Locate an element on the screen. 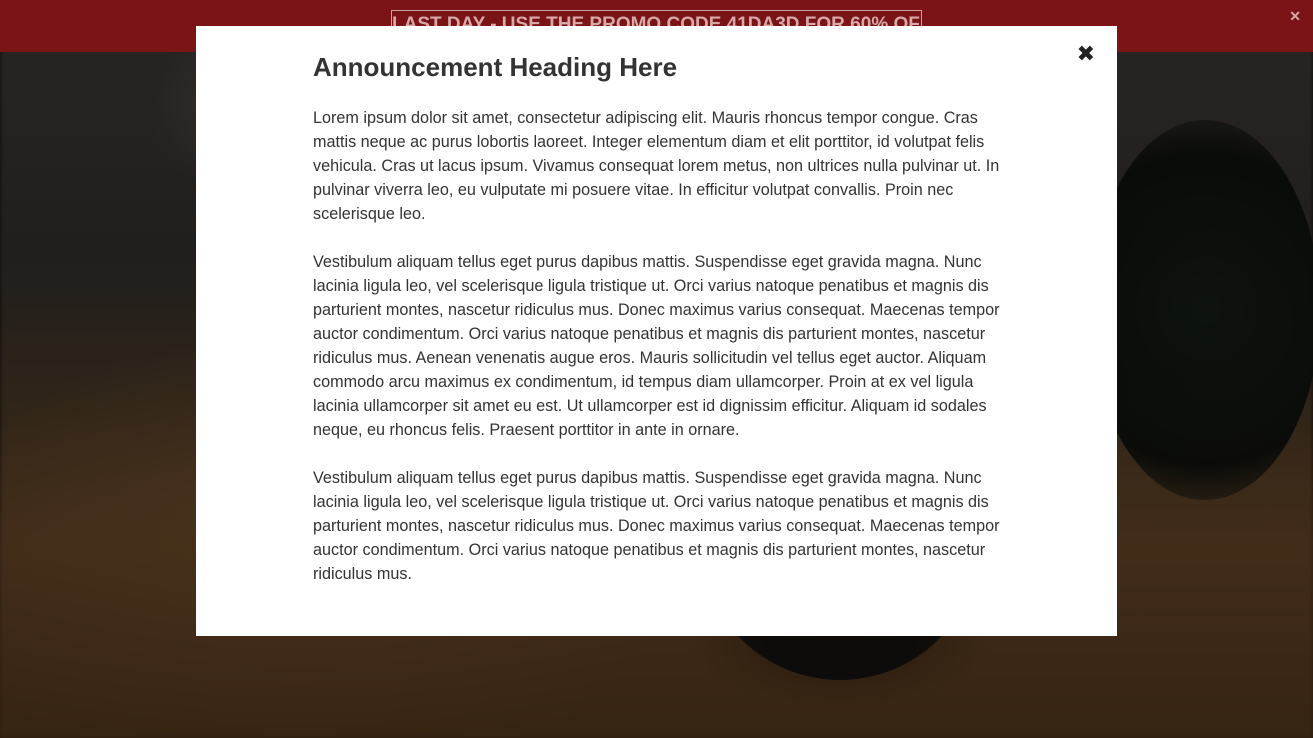  close-icon: ✖ is located at coordinates (1086, 55).